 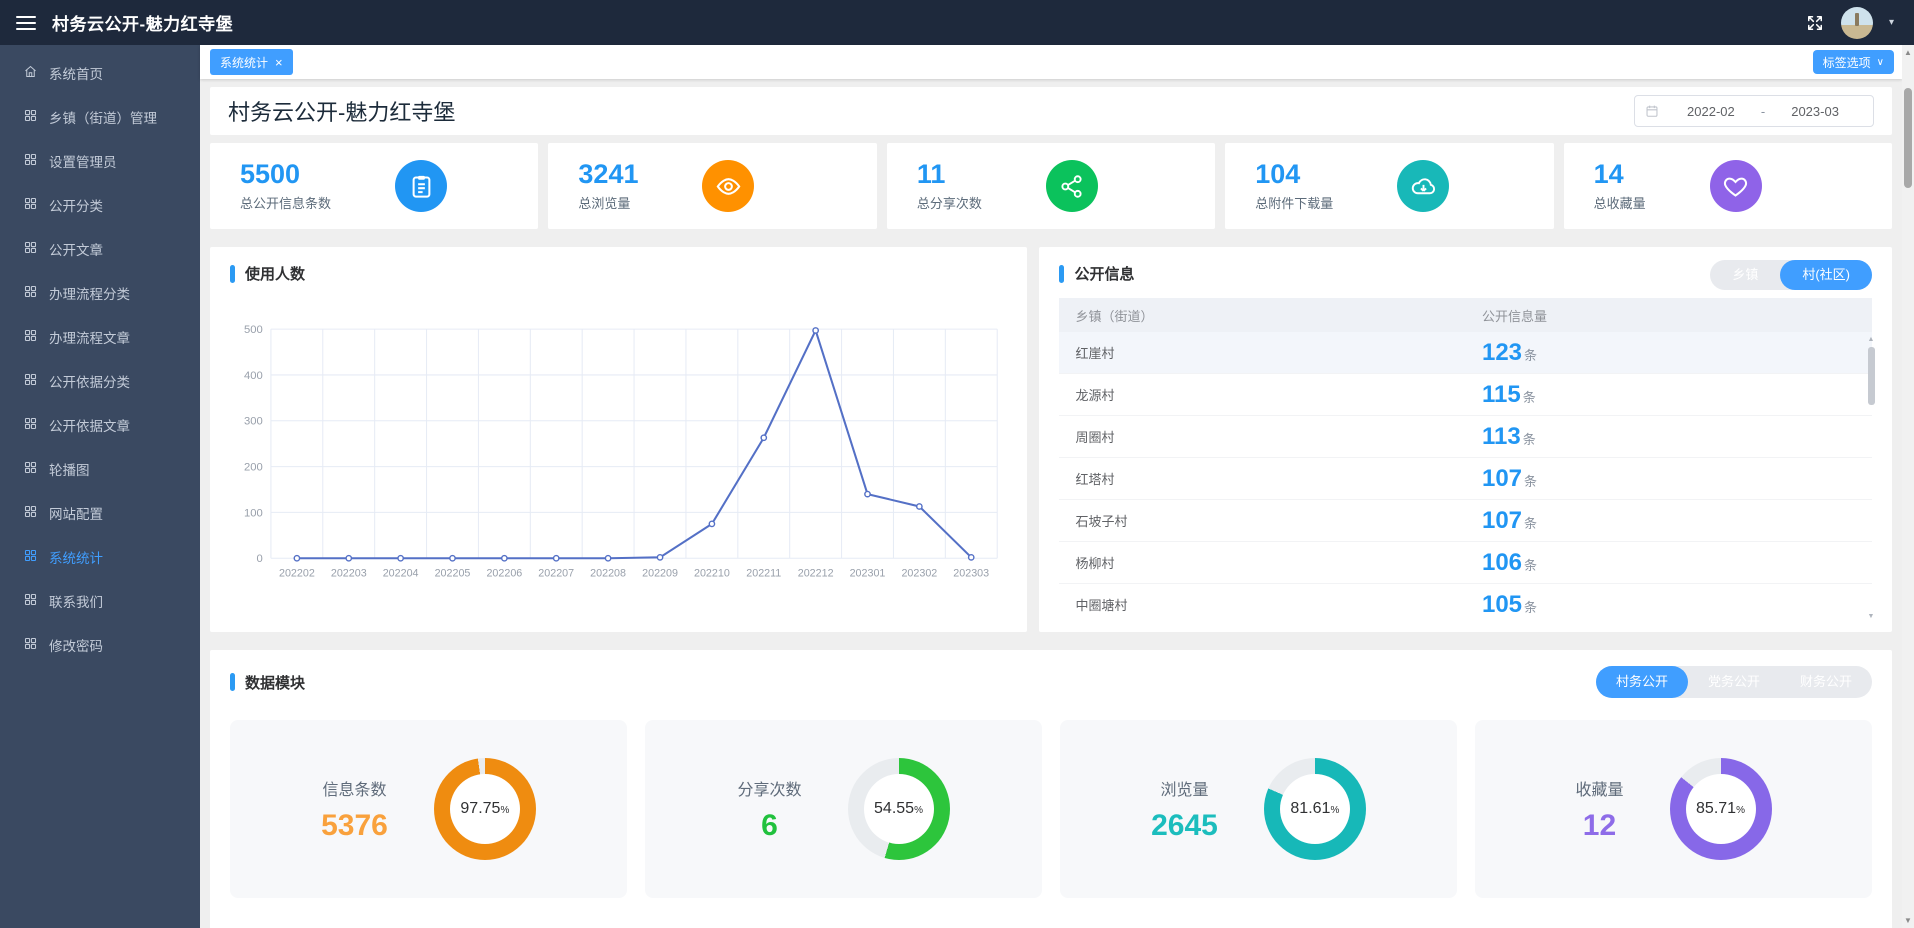 What do you see at coordinates (1711, 111) in the screenshot?
I see `date-start-value: 2022-02` at bounding box center [1711, 111].